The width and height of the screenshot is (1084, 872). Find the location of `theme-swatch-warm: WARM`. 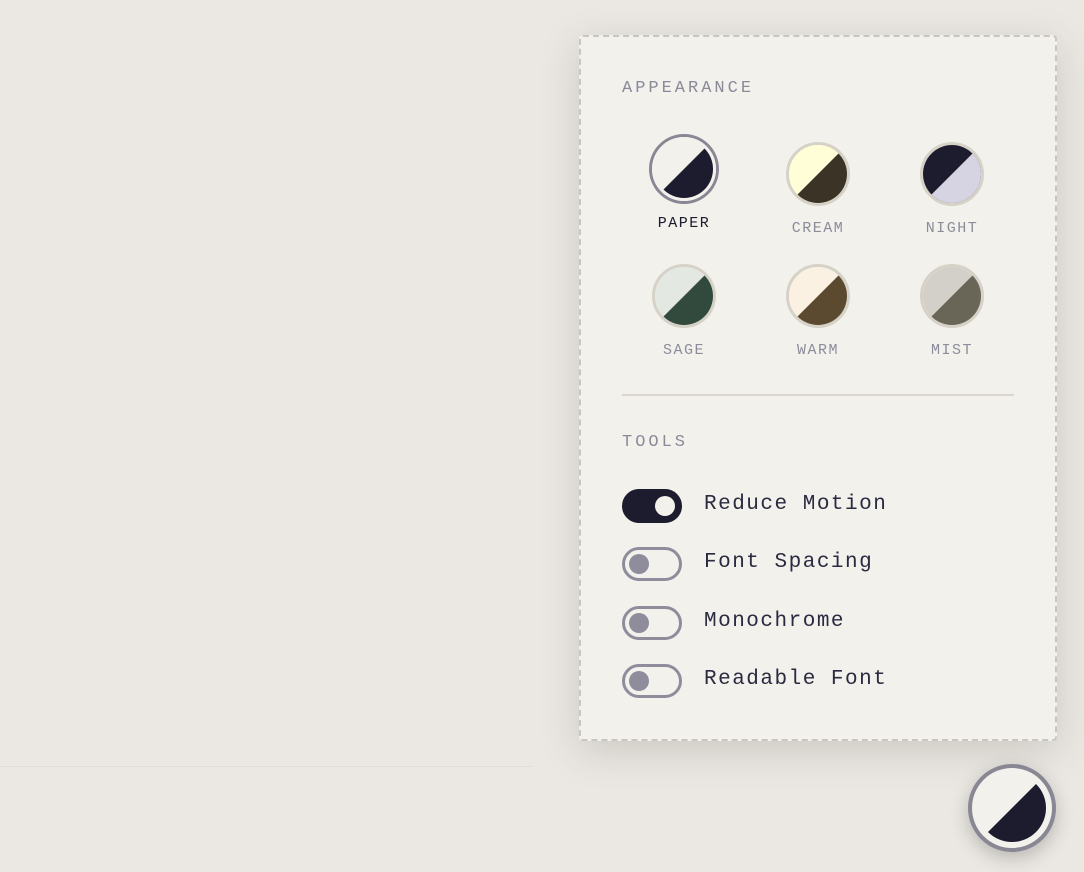

theme-swatch-warm: WARM is located at coordinates (818, 319).